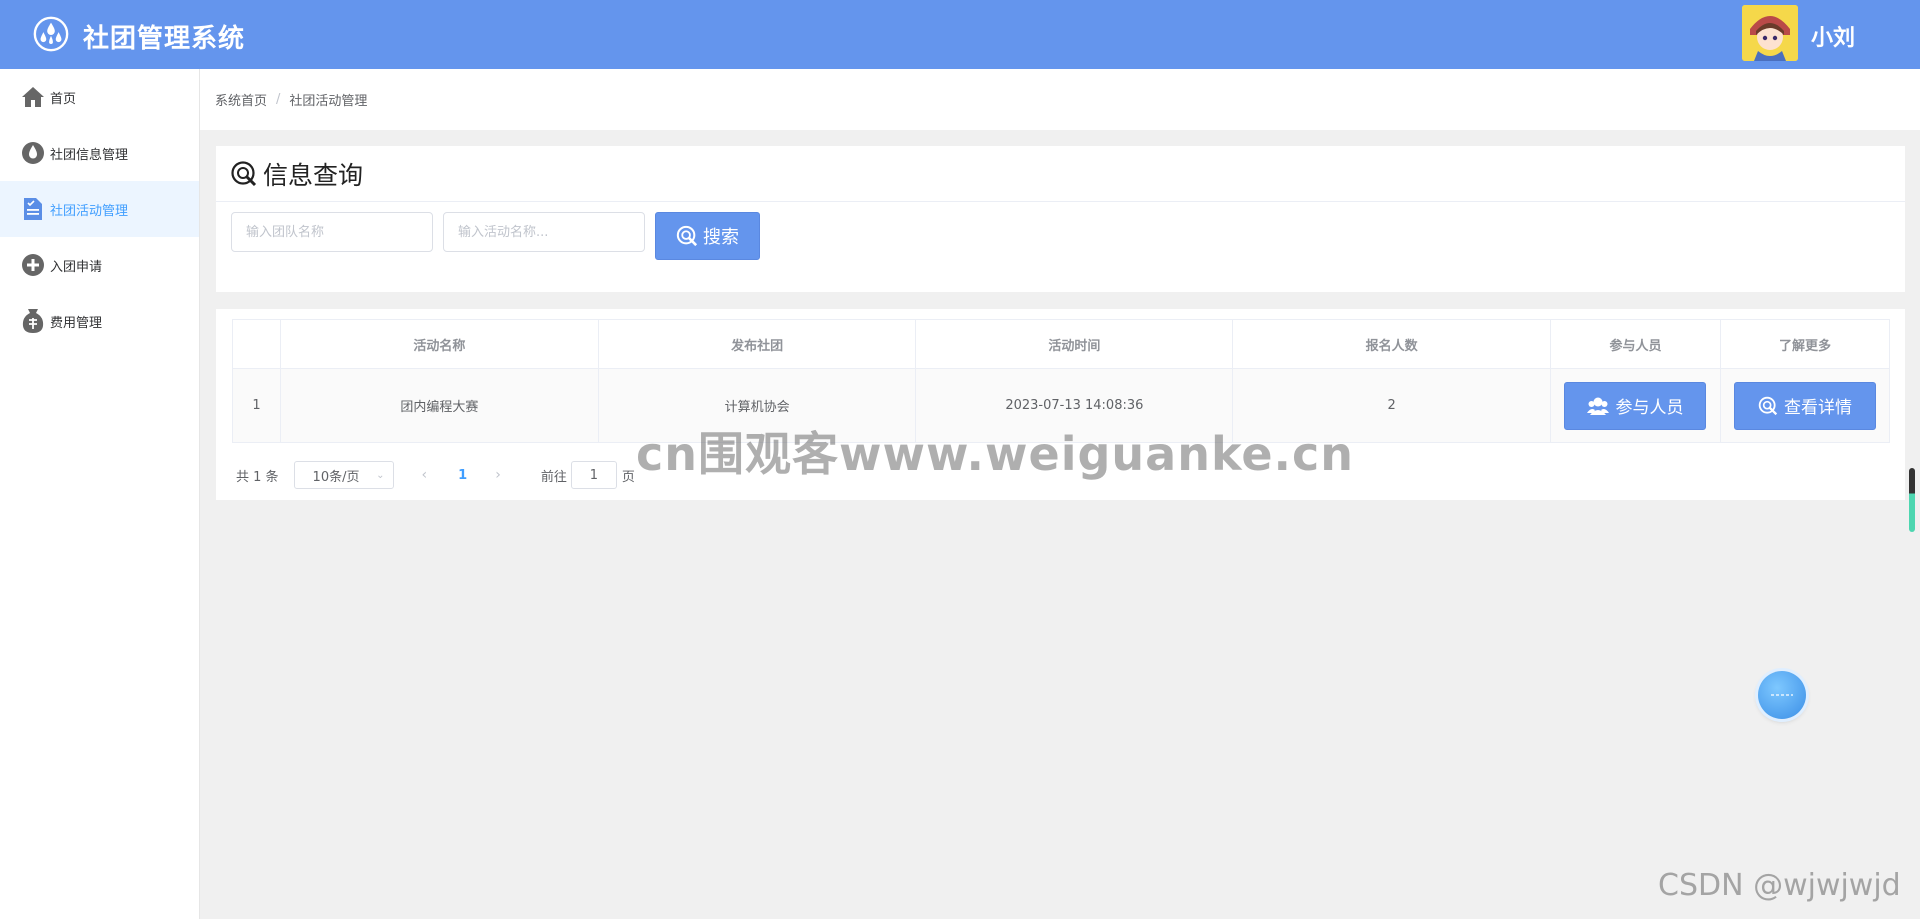 This screenshot has height=919, width=1920. What do you see at coordinates (99, 97) in the screenshot?
I see `sidebar-item-home: 首页` at bounding box center [99, 97].